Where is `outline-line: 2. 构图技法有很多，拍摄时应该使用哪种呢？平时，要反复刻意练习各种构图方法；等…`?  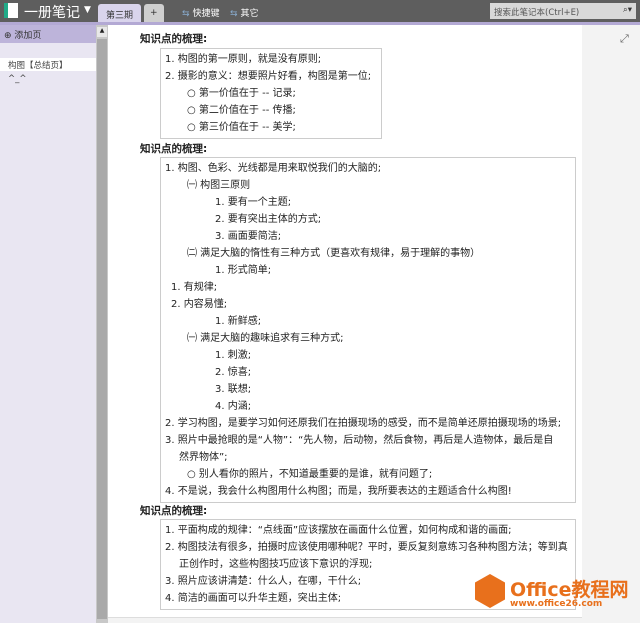 outline-line: 2. 构图技法有很多，拍摄时应该使用哪种呢？平时，要反复刻意练习各种构图方法；等… is located at coordinates (368, 547).